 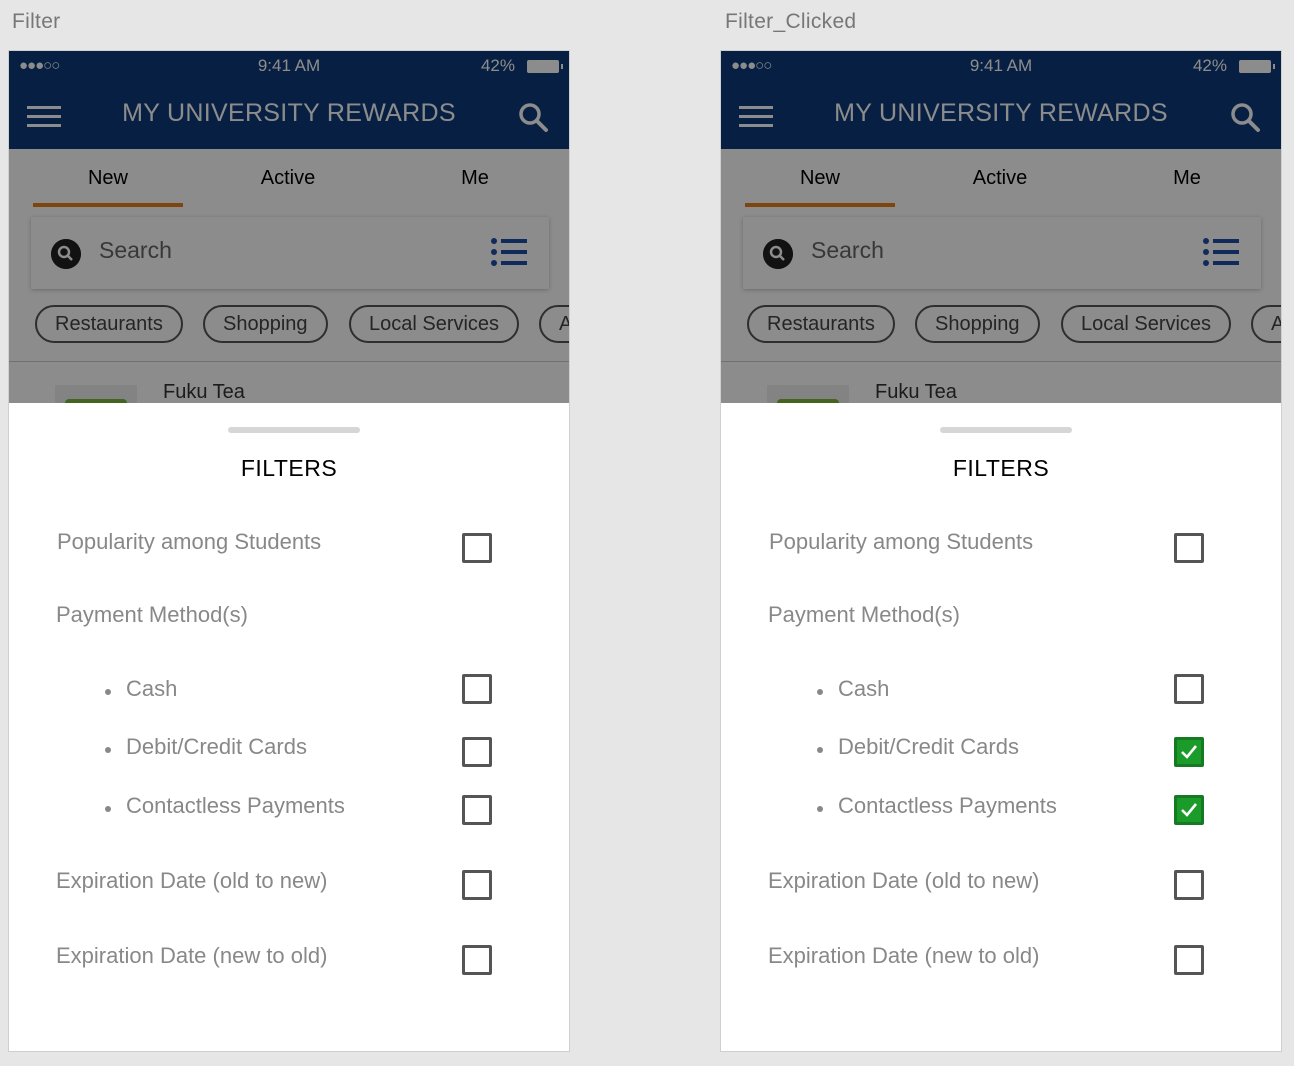 What do you see at coordinates (36, 21) in the screenshot?
I see `artboard-label: Filter` at bounding box center [36, 21].